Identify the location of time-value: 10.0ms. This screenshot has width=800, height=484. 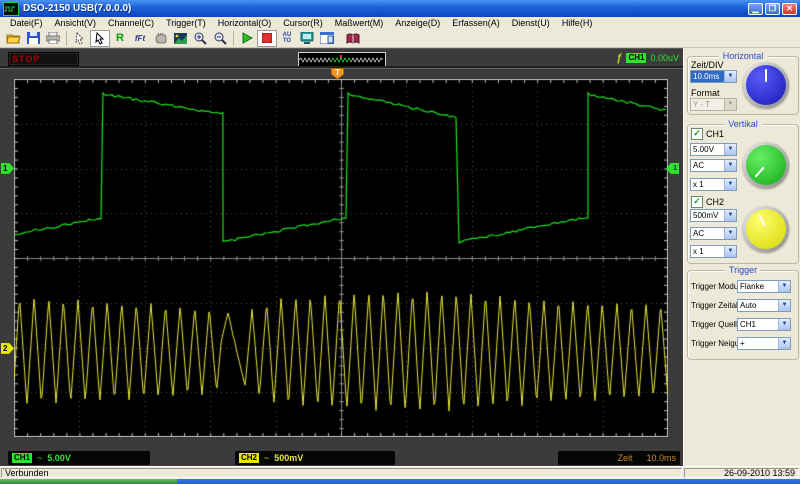
(661, 458).